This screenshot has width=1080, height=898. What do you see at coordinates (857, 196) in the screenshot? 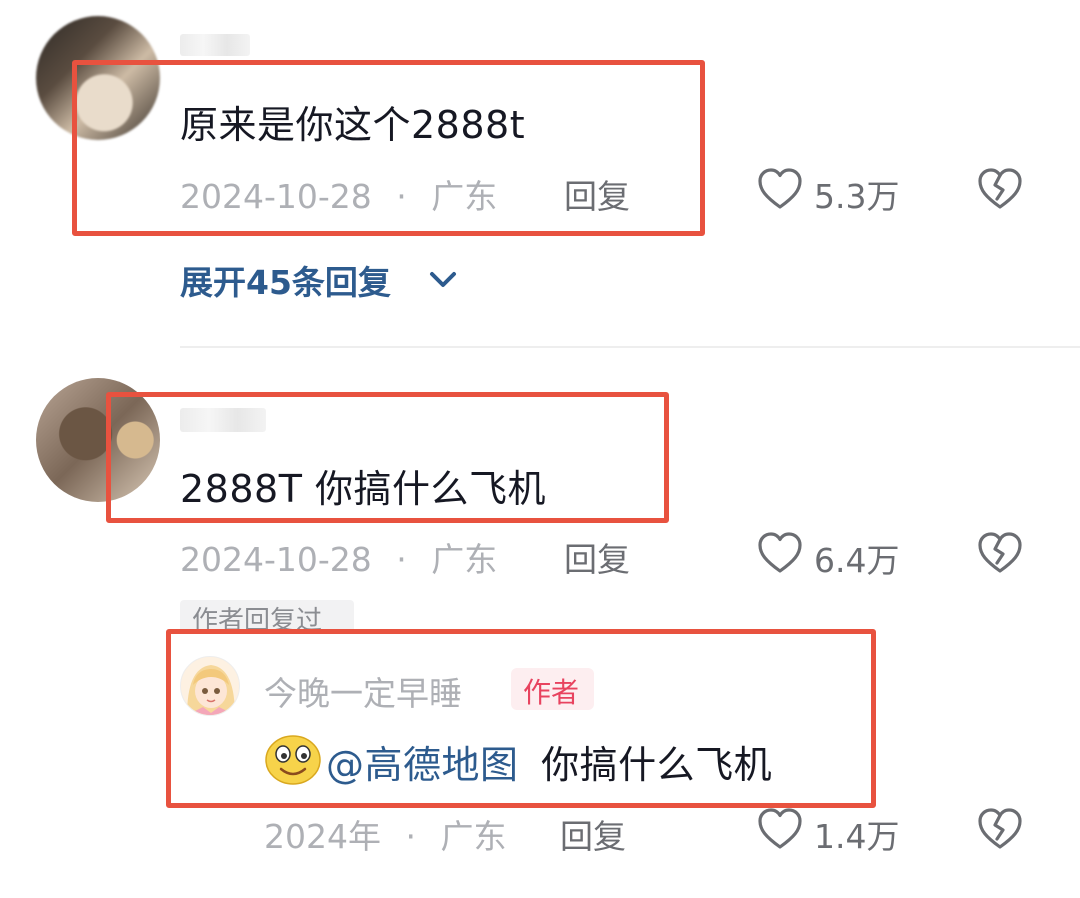
I see `like-count: 5.3万` at bounding box center [857, 196].